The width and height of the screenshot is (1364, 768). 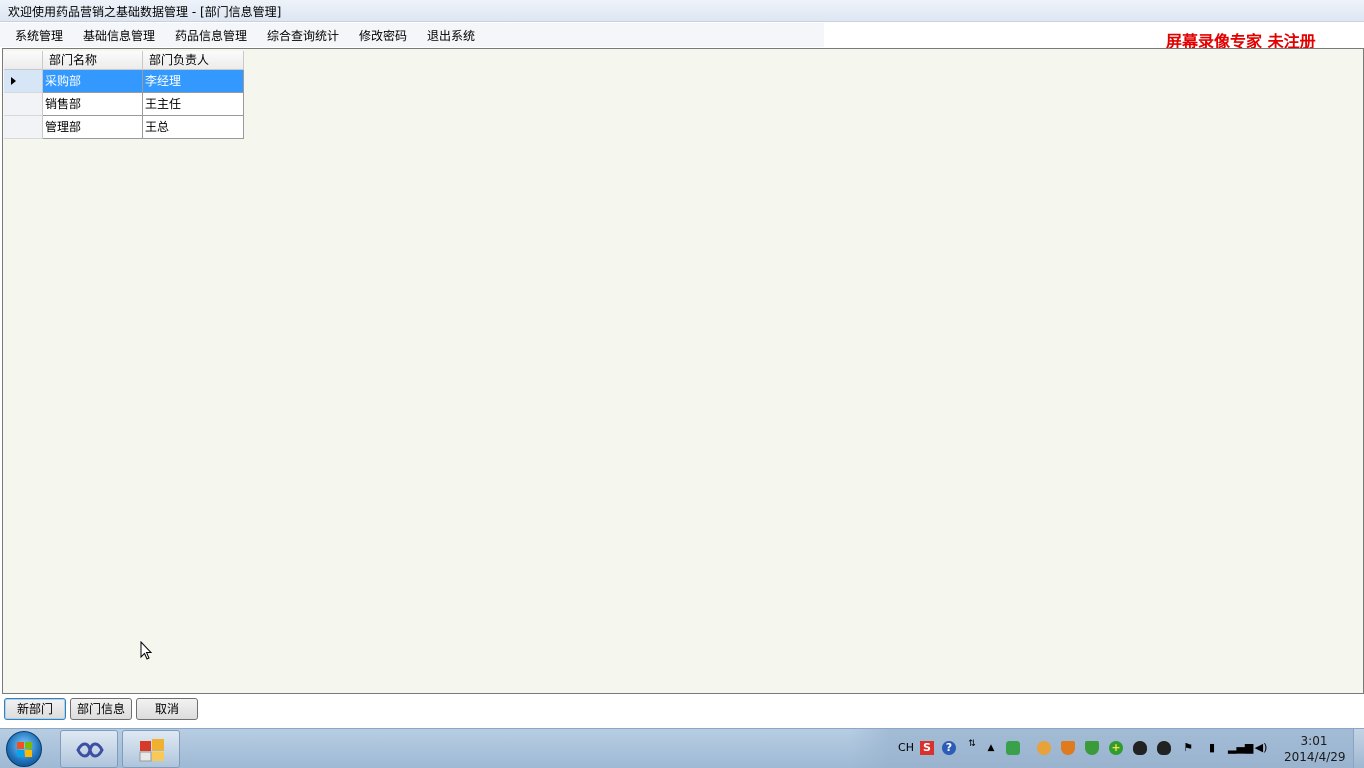 I want to click on windows-flag-icon, so click(x=25, y=750).